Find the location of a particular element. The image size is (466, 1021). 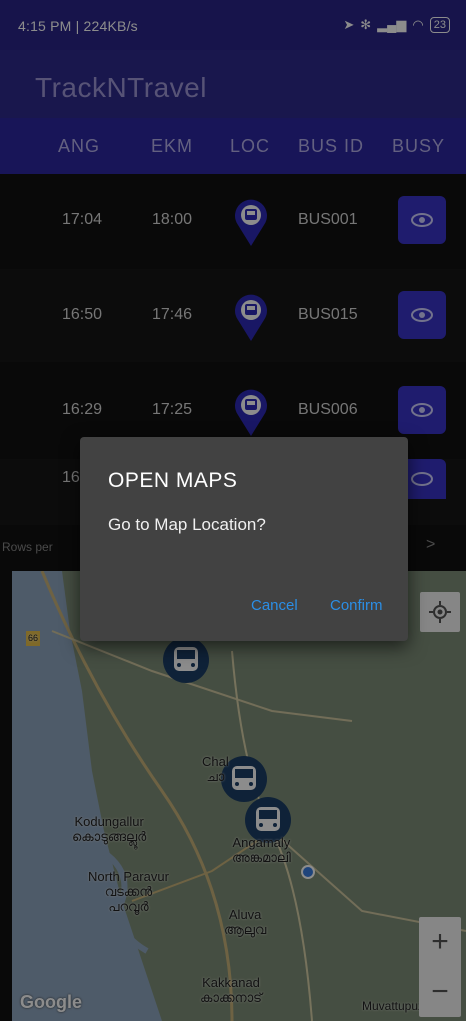

cancel-button: Cancel is located at coordinates (274, 605).